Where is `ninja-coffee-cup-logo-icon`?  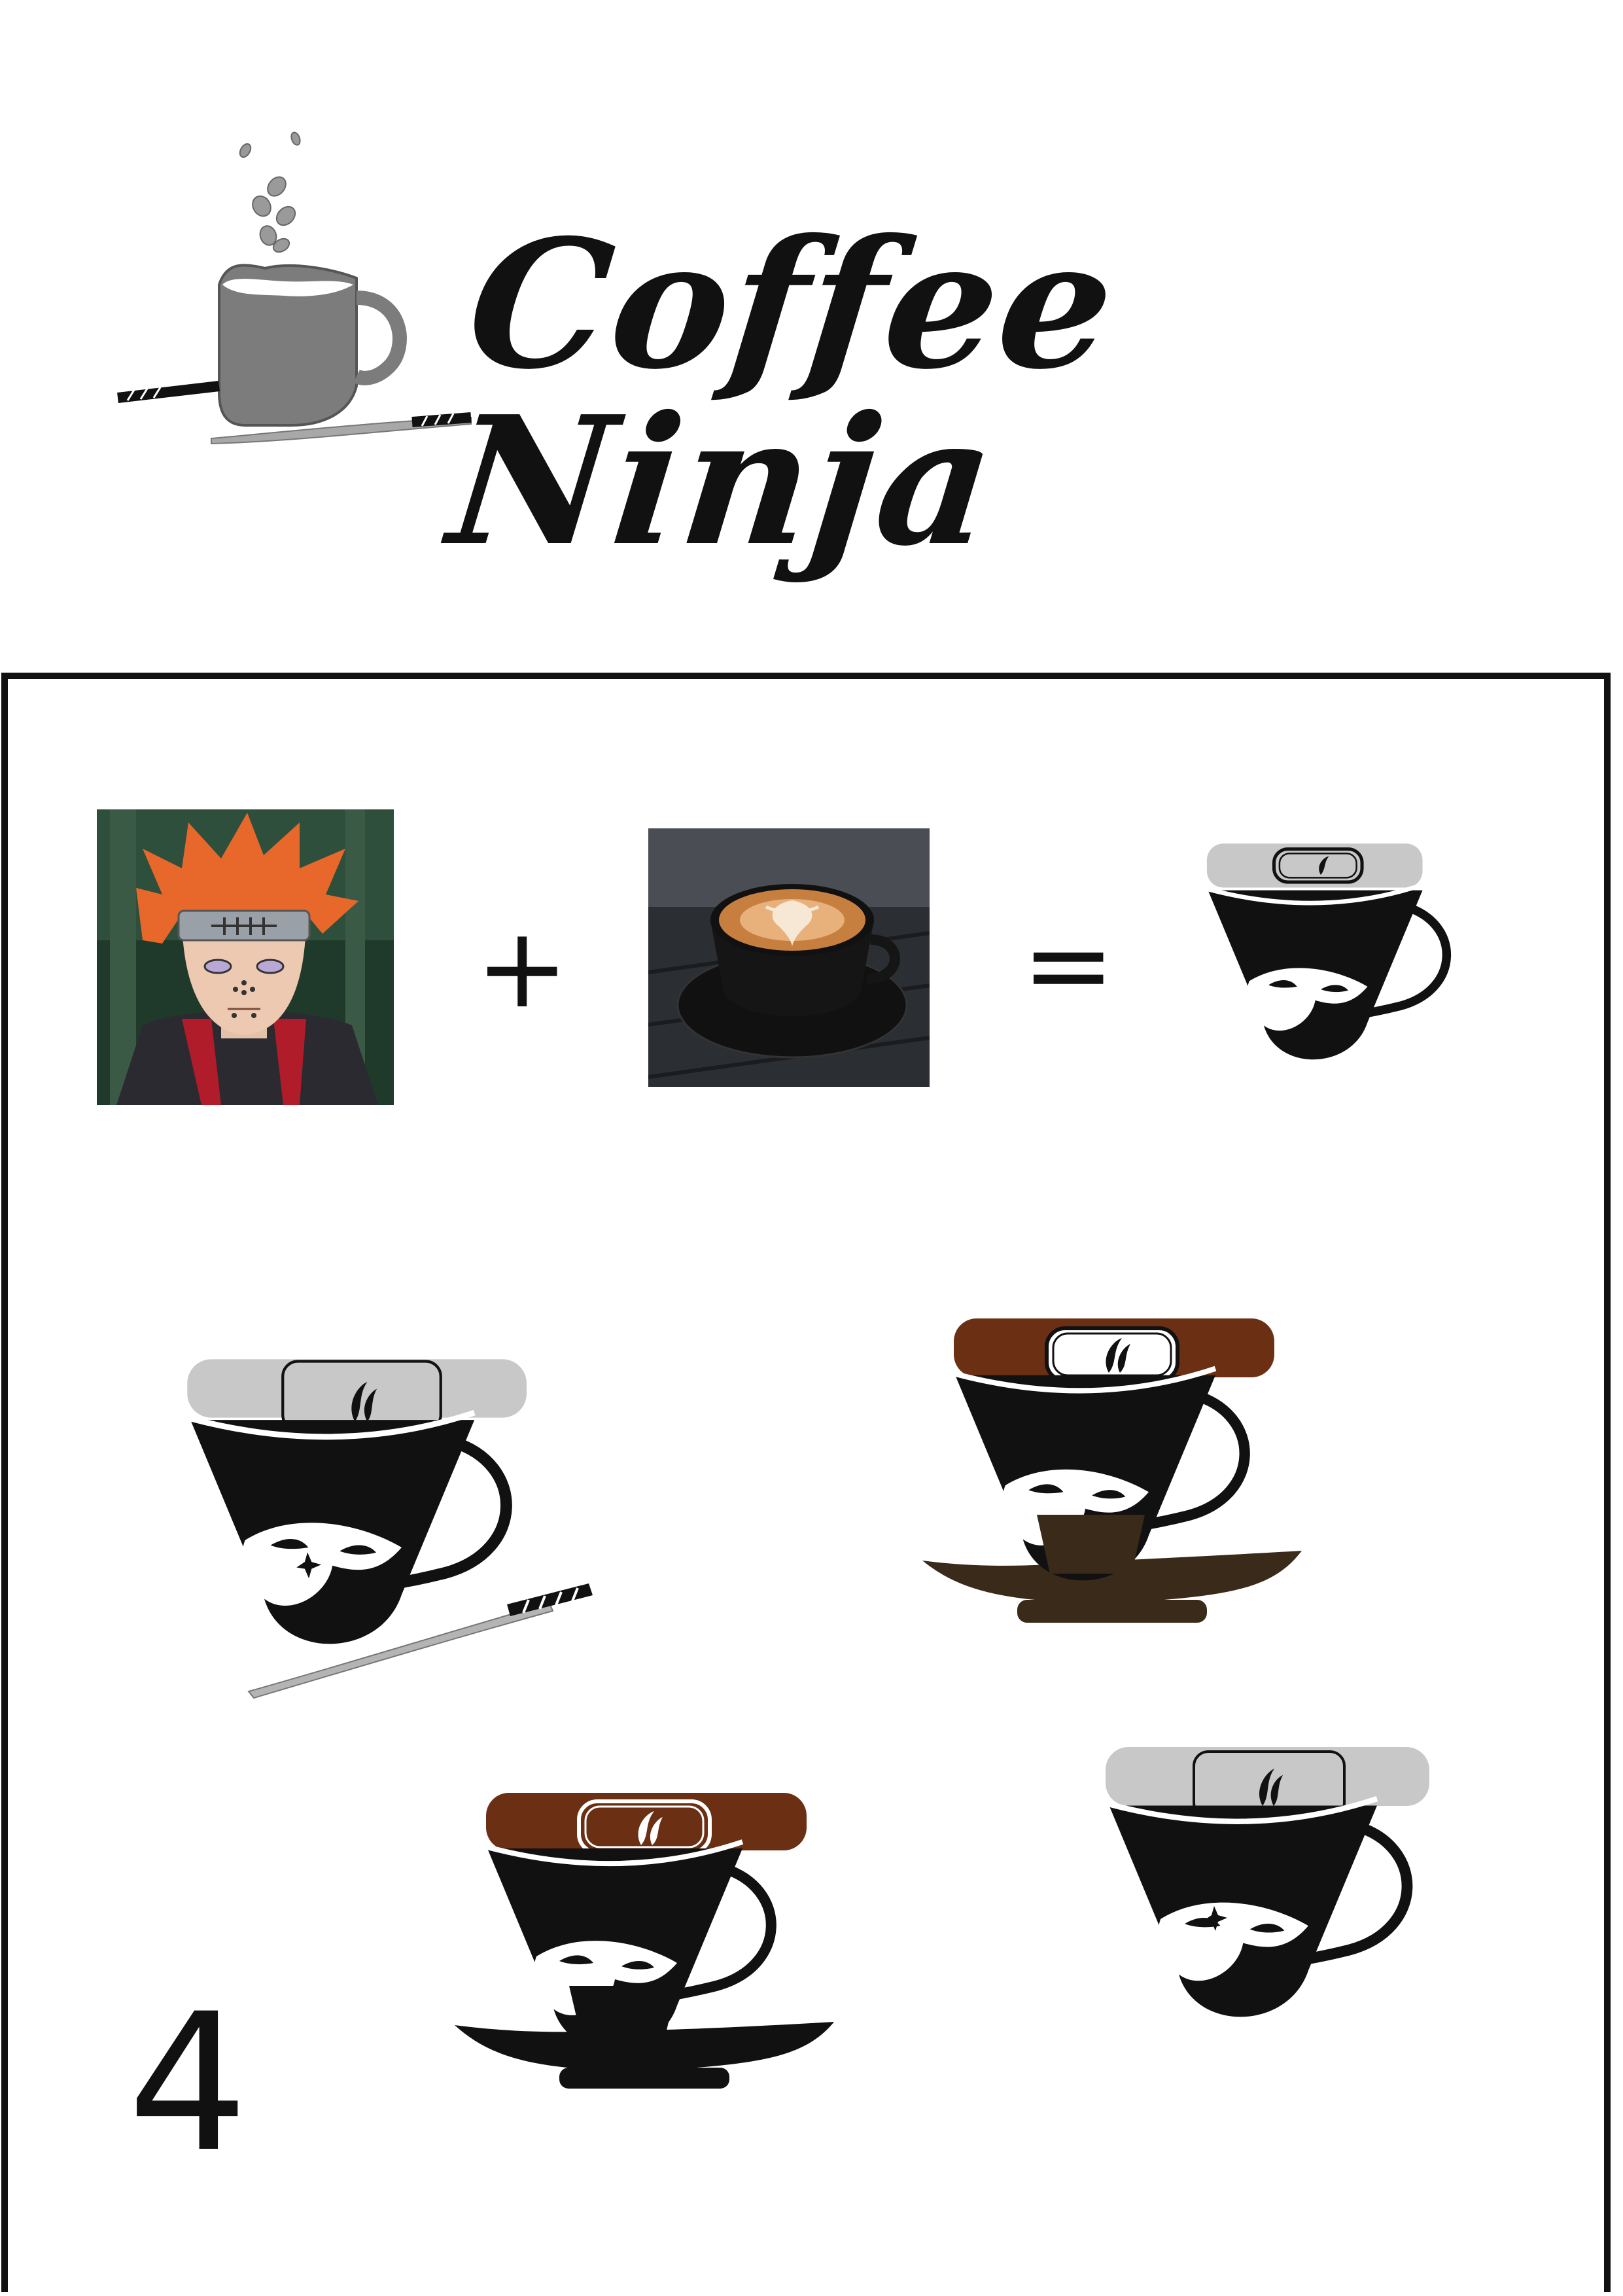
ninja-coffee-cup-logo-icon is located at coordinates (1334, 962).